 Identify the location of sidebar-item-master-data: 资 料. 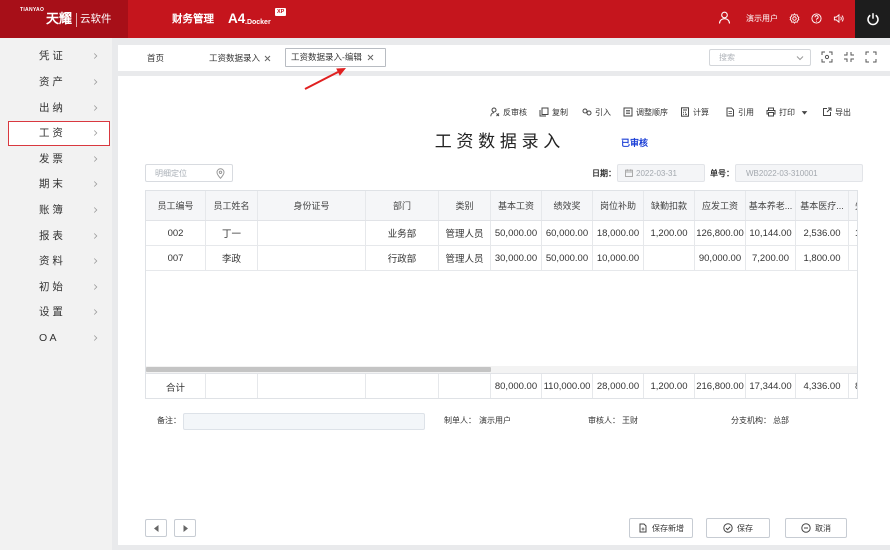
(59, 261).